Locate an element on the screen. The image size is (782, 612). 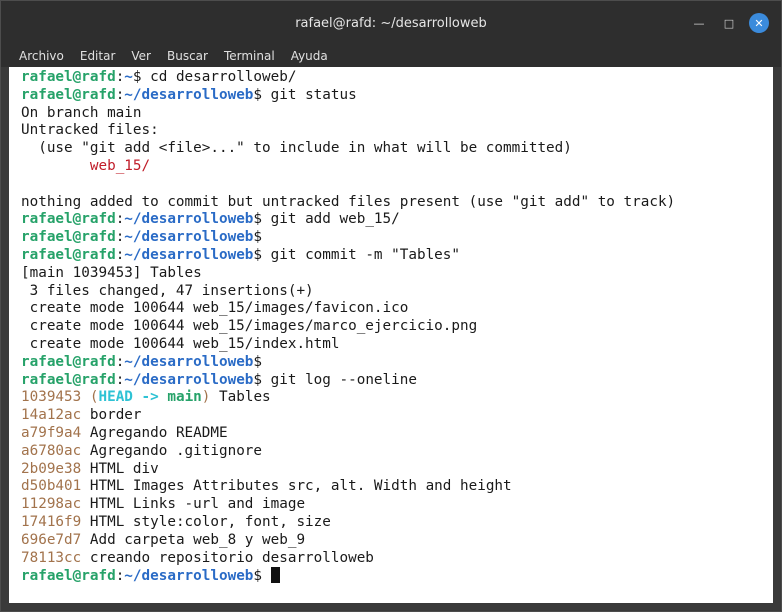
window-controls: — □ ✕ is located at coordinates (729, 23).